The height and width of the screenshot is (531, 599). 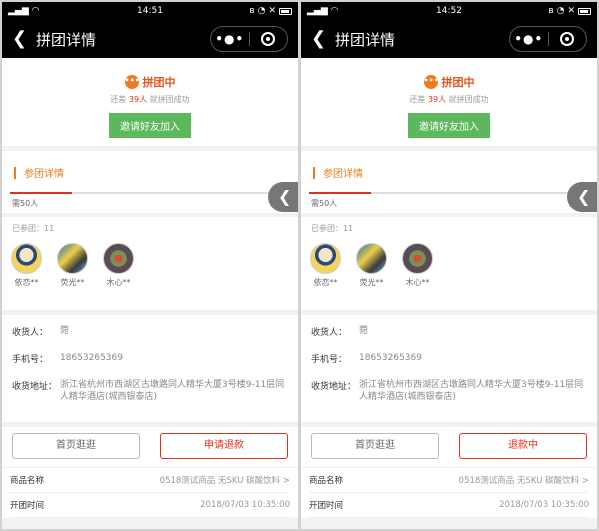 What do you see at coordinates (523, 446) in the screenshot?
I see `refunding-button: 退款中` at bounding box center [523, 446].